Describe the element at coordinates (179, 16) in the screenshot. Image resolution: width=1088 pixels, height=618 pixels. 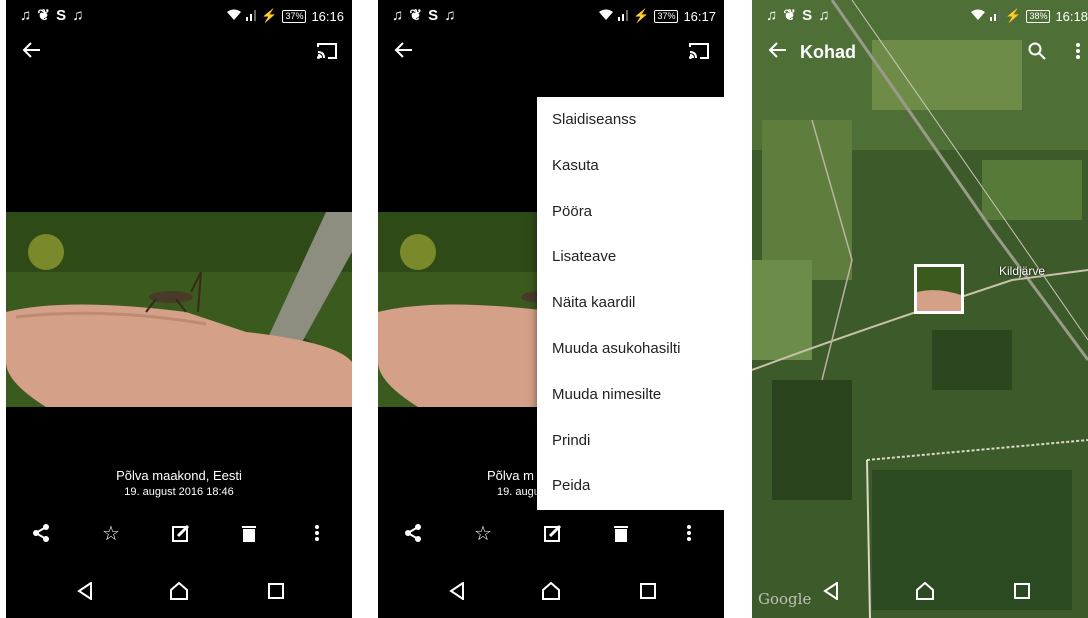
I see `status-bar: ♫ ❦ S ♫ ⚡ 37% 16:16` at that location.